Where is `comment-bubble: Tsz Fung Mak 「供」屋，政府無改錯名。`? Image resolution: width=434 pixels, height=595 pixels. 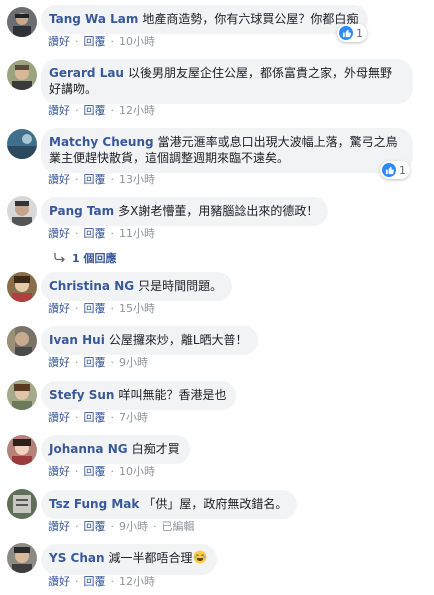 comment-bubble: Tsz Fung Mak 「供」屋，政府無改錯名。 is located at coordinates (169, 504).